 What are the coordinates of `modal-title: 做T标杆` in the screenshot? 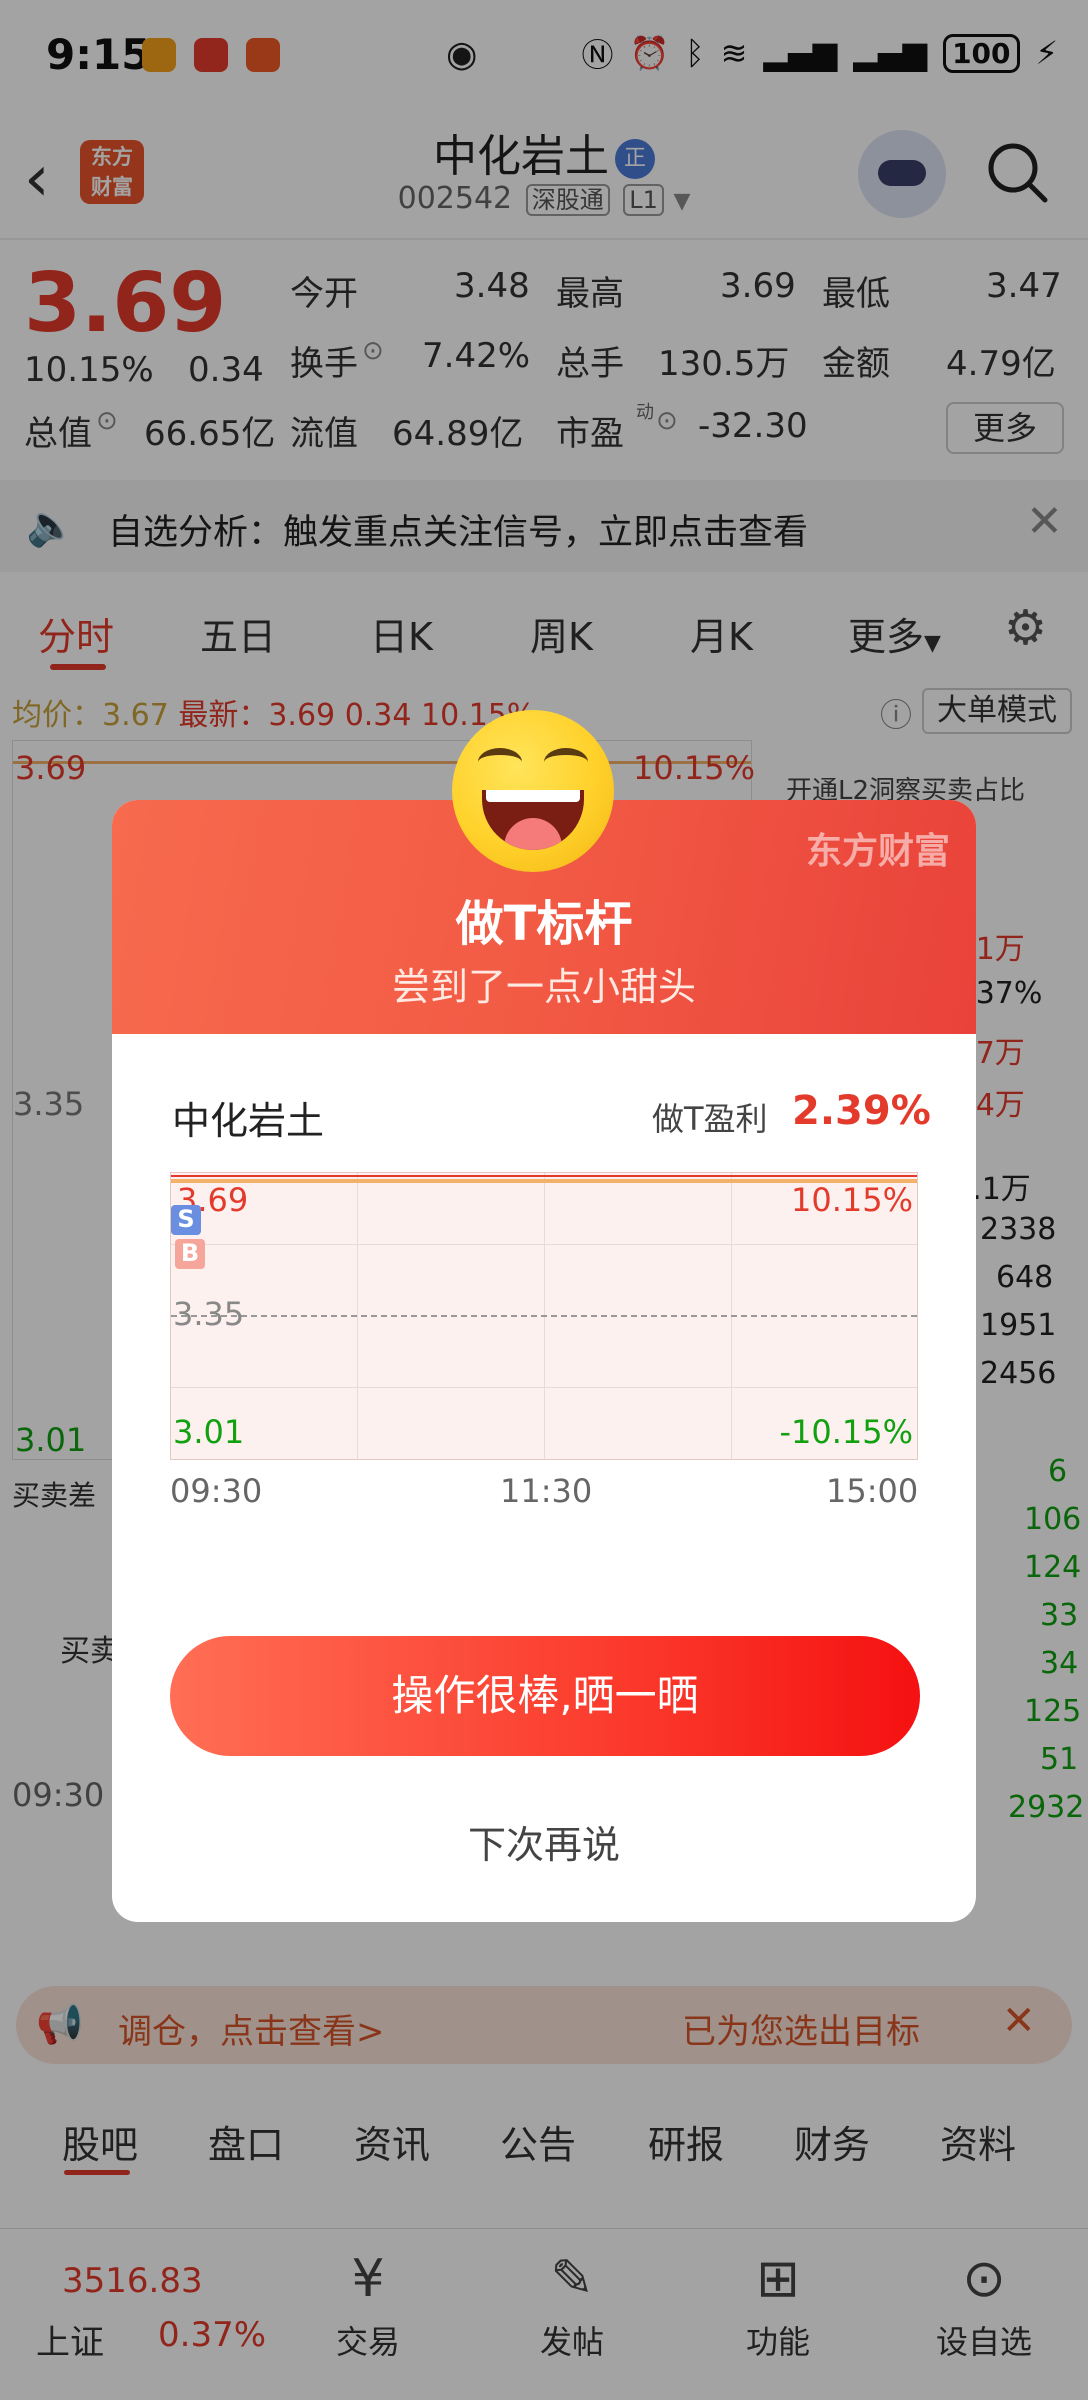 It's located at (544, 924).